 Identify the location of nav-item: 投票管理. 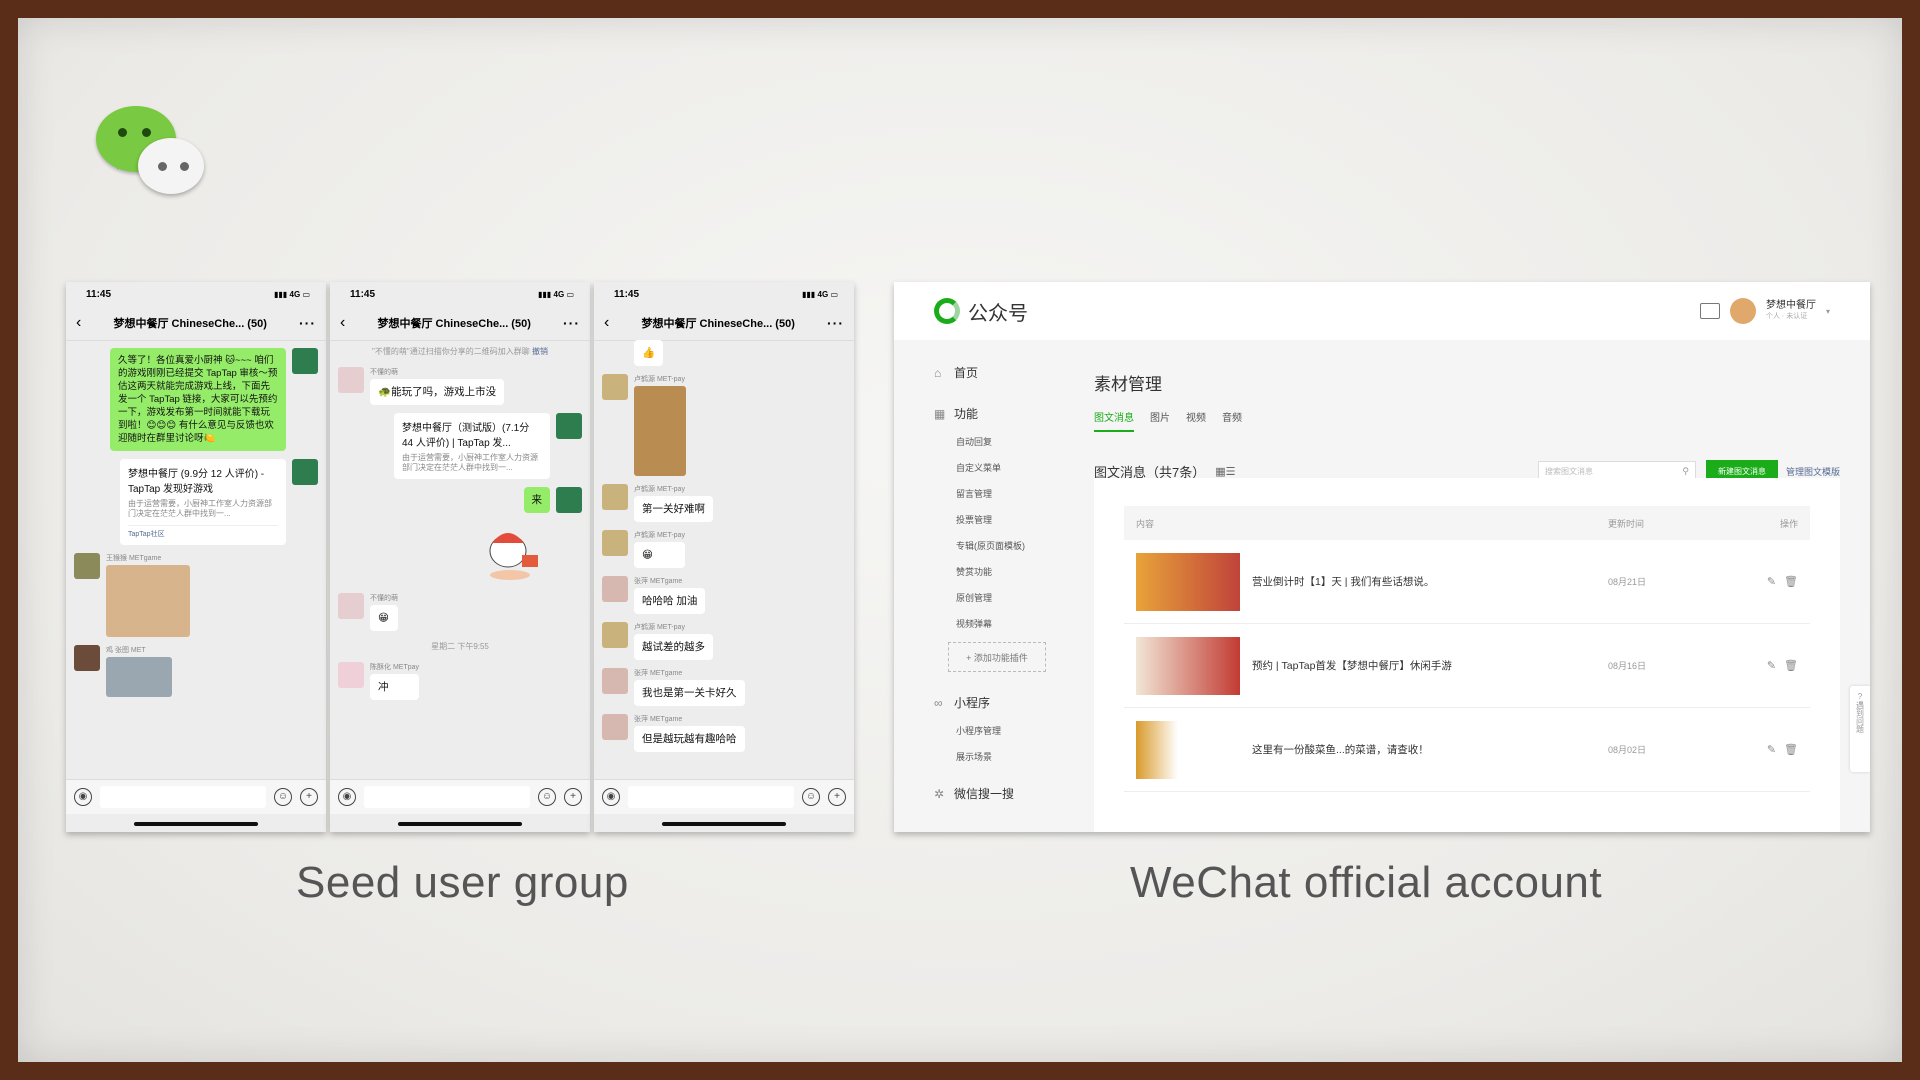
(1020, 519).